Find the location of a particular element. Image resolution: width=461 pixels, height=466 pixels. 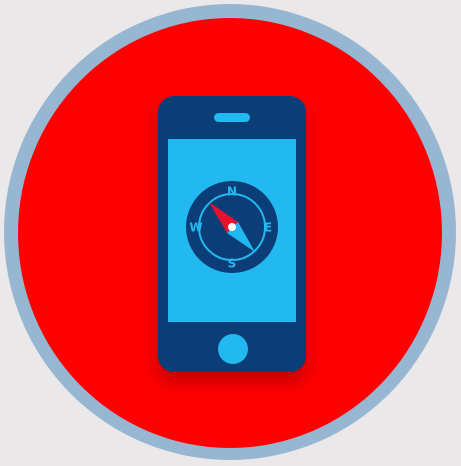

phone-speaker is located at coordinates (232, 117).